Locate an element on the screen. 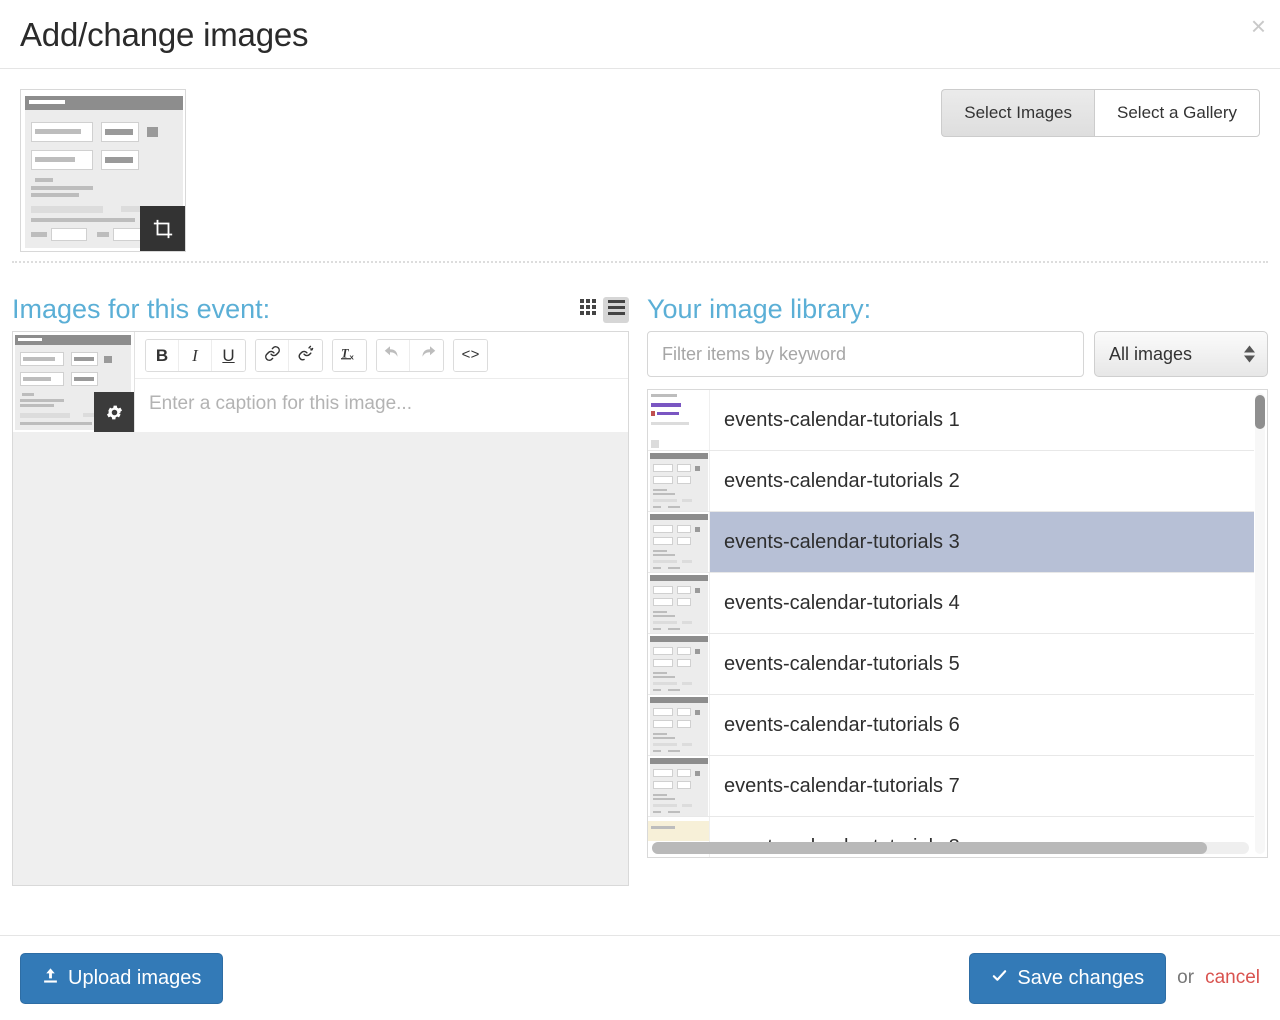 The width and height of the screenshot is (1280, 1020). remove-format-group: T x is located at coordinates (349, 355).